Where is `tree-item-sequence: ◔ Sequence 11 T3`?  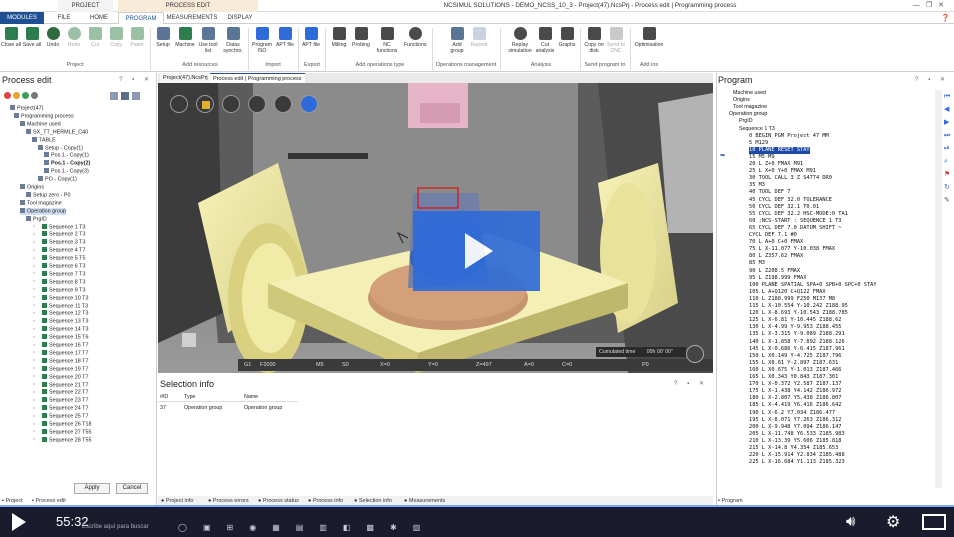
tree-item-sequence: ◔ Sequence 11 T3 is located at coordinates (60, 306).